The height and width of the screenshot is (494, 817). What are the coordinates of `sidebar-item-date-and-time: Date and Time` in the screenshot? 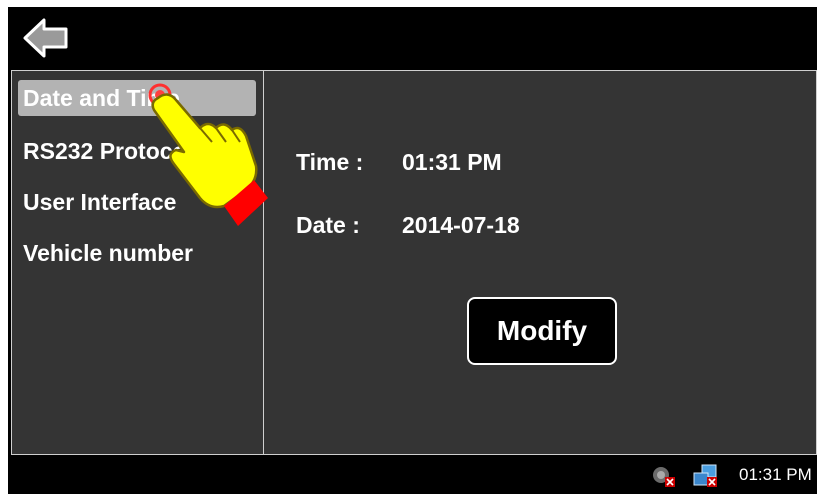 It's located at (137, 98).